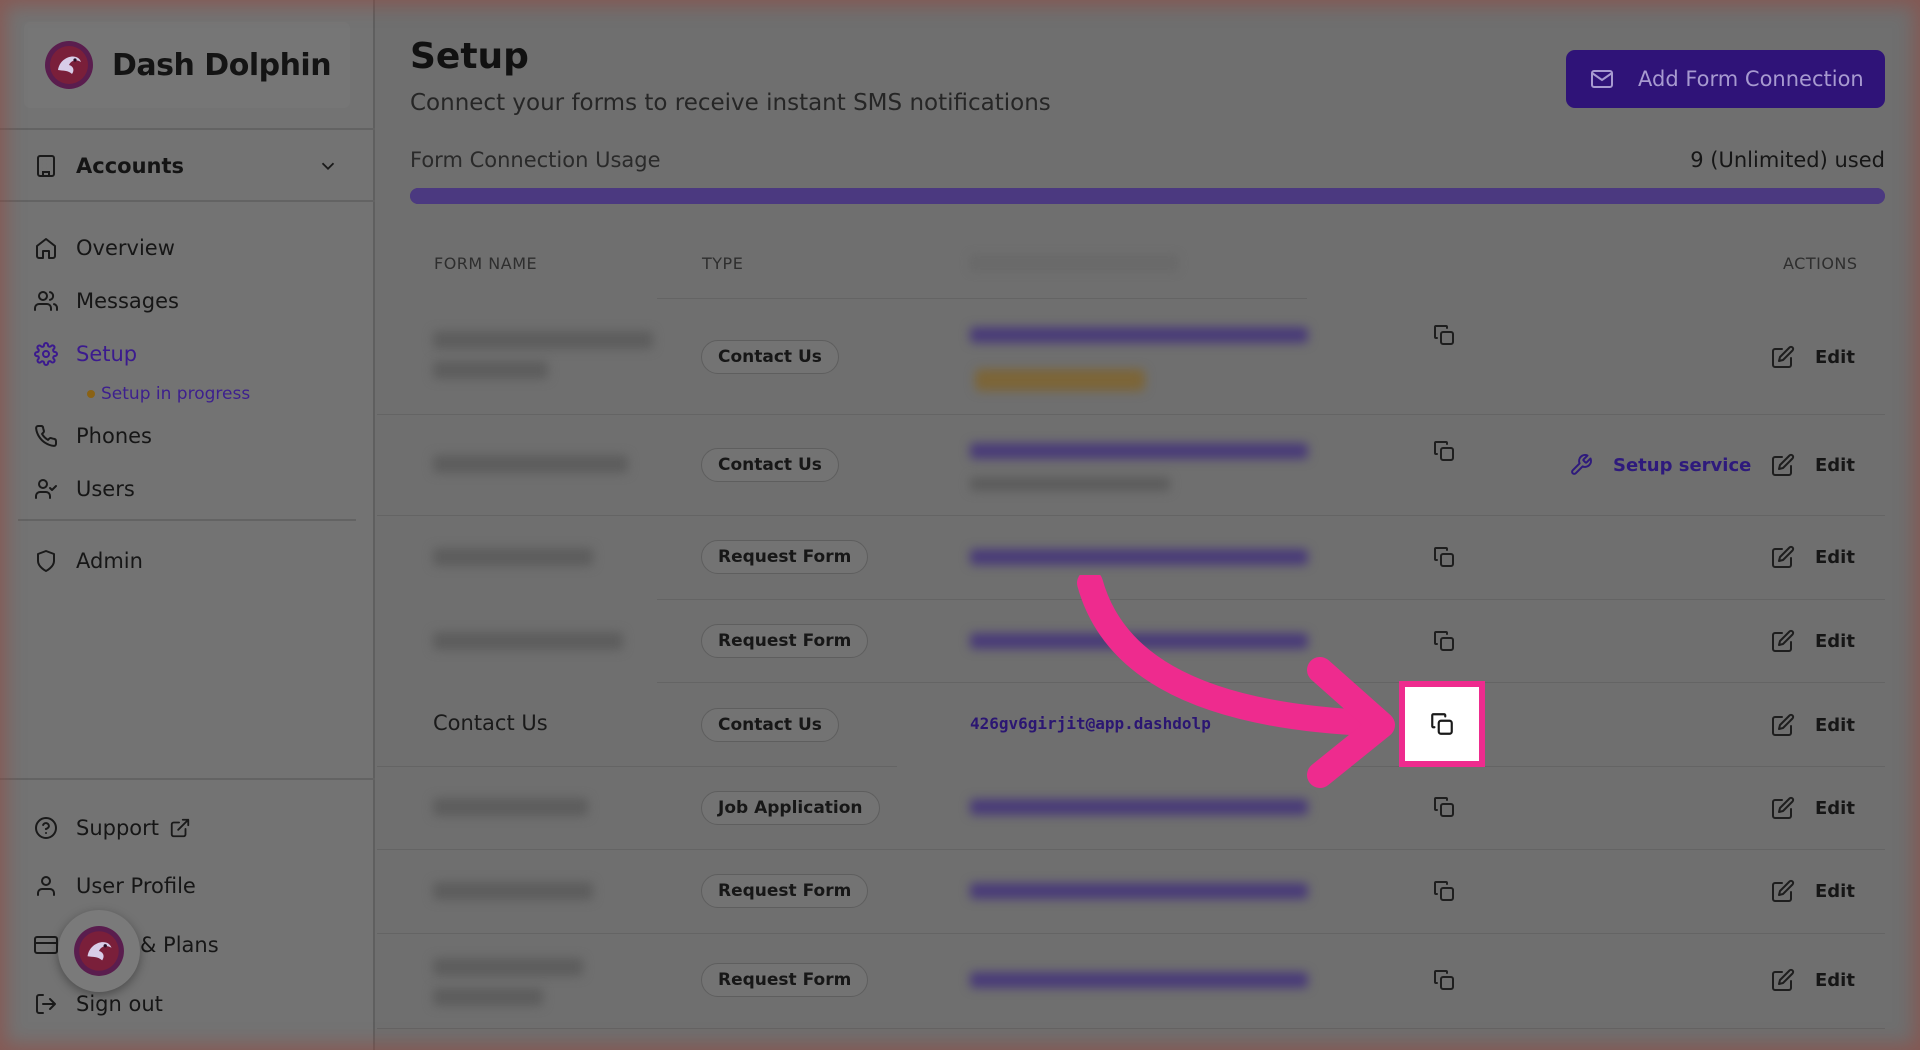  What do you see at coordinates (136, 886) in the screenshot?
I see `sidebar-item-label: User Profile` at bounding box center [136, 886].